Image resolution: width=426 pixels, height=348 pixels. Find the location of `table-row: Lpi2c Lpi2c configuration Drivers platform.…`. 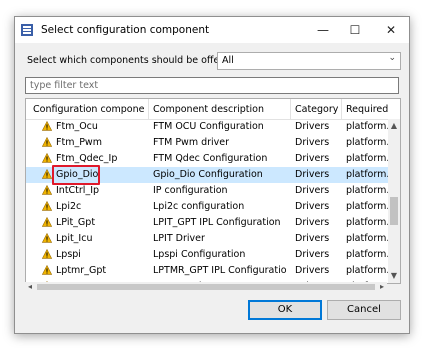

table-row: Lpi2c Lpi2c configuration Drivers platform.… is located at coordinates (207, 207).